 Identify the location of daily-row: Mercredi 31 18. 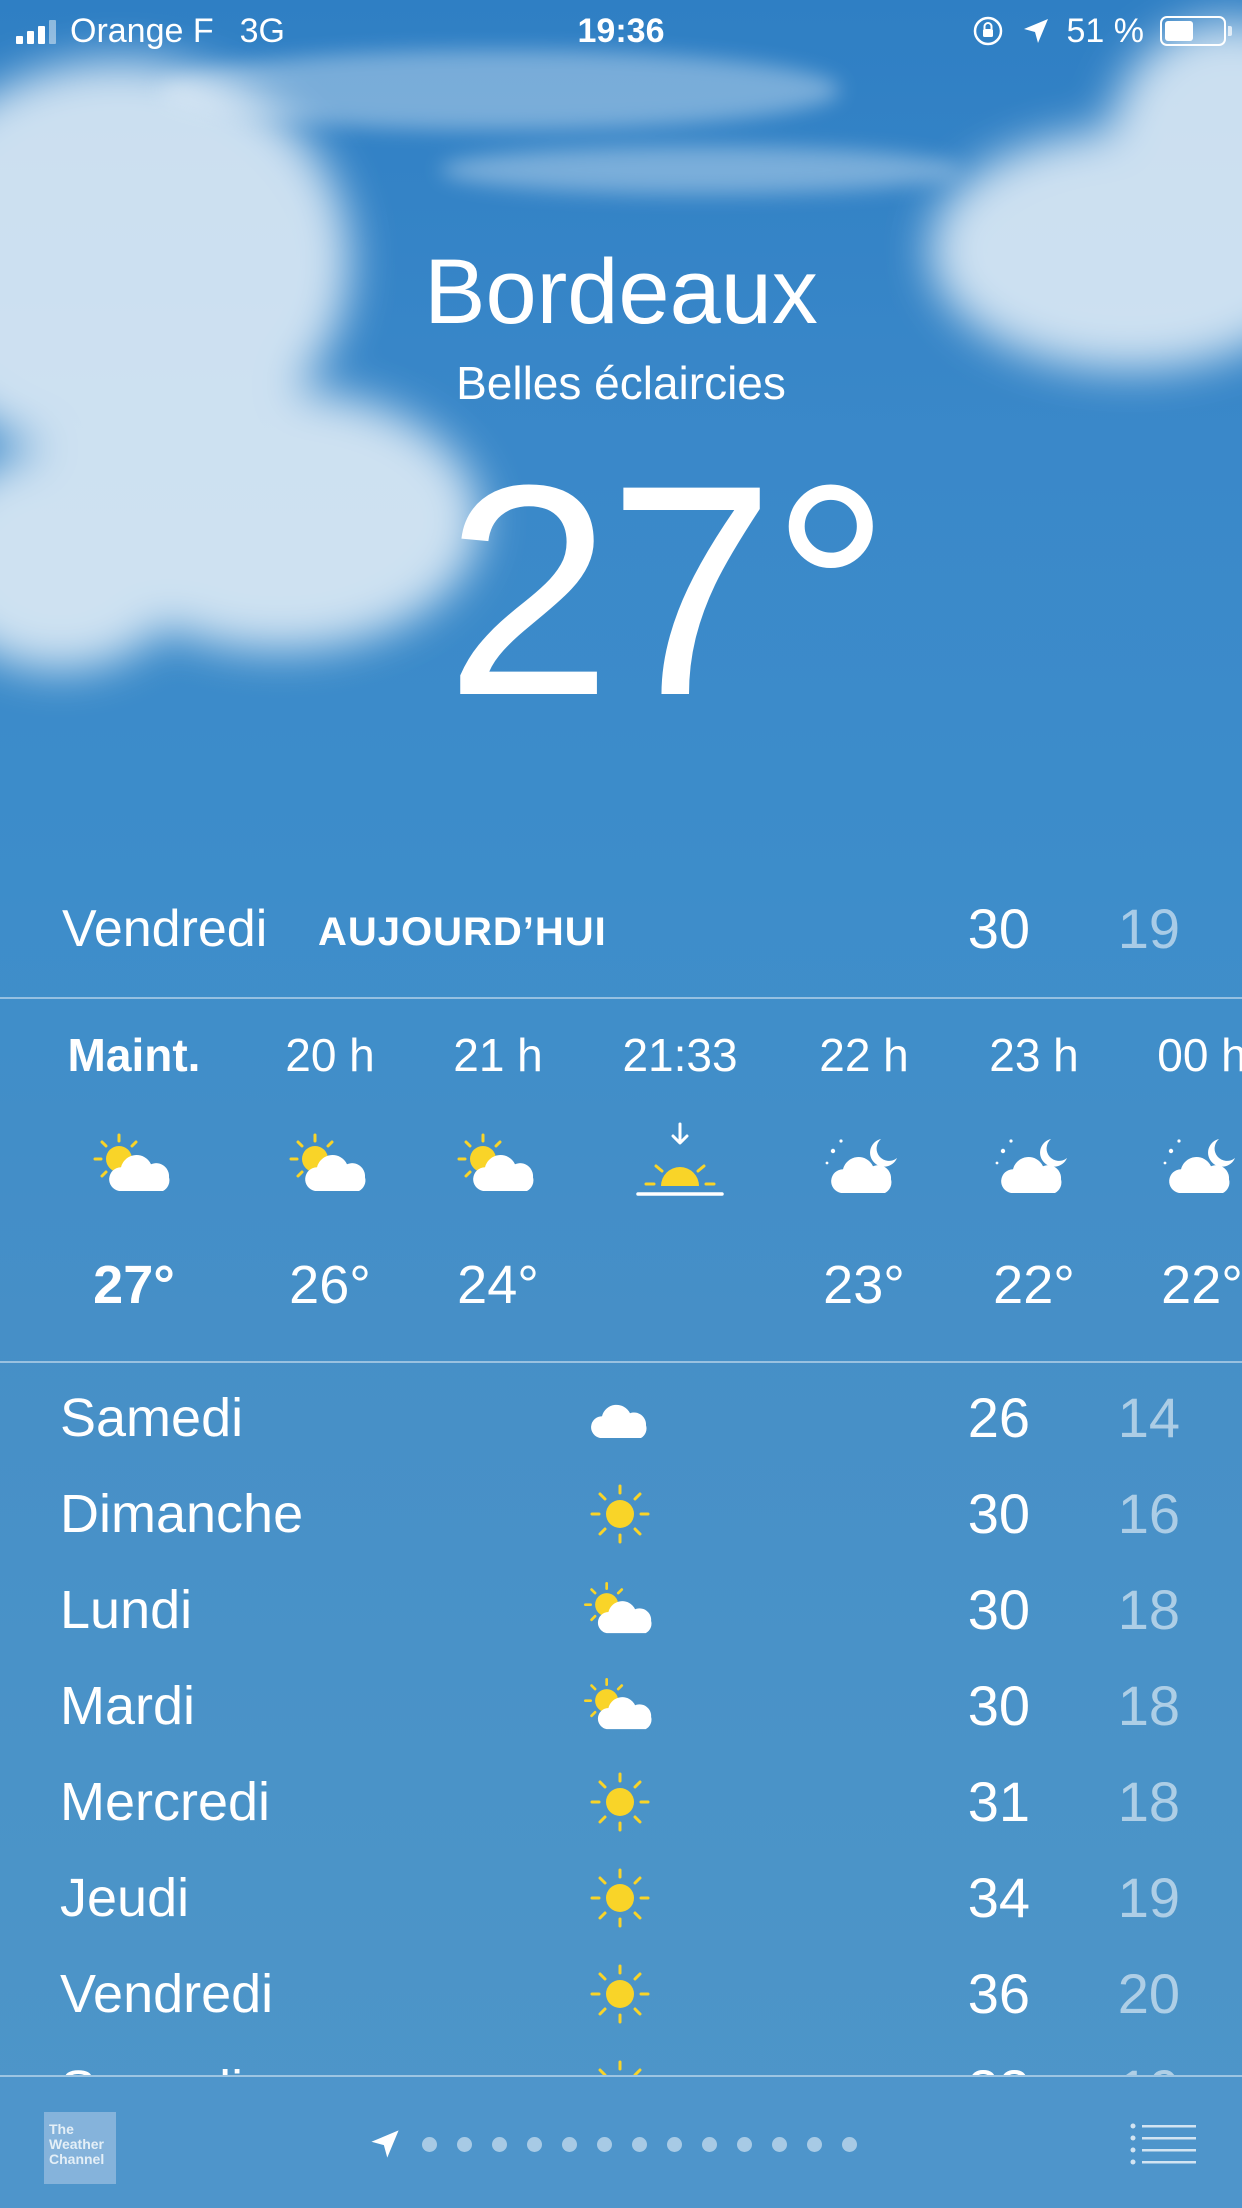
(621, 1802).